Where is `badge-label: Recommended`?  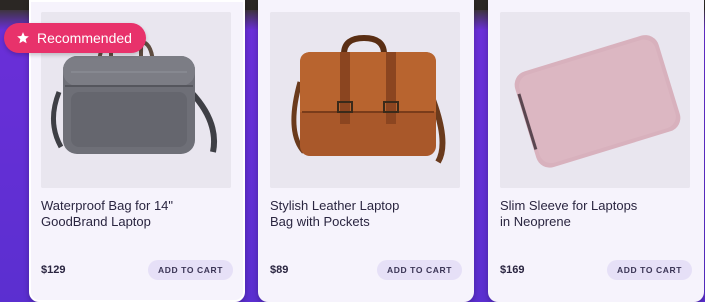
badge-label: Recommended is located at coordinates (84, 38).